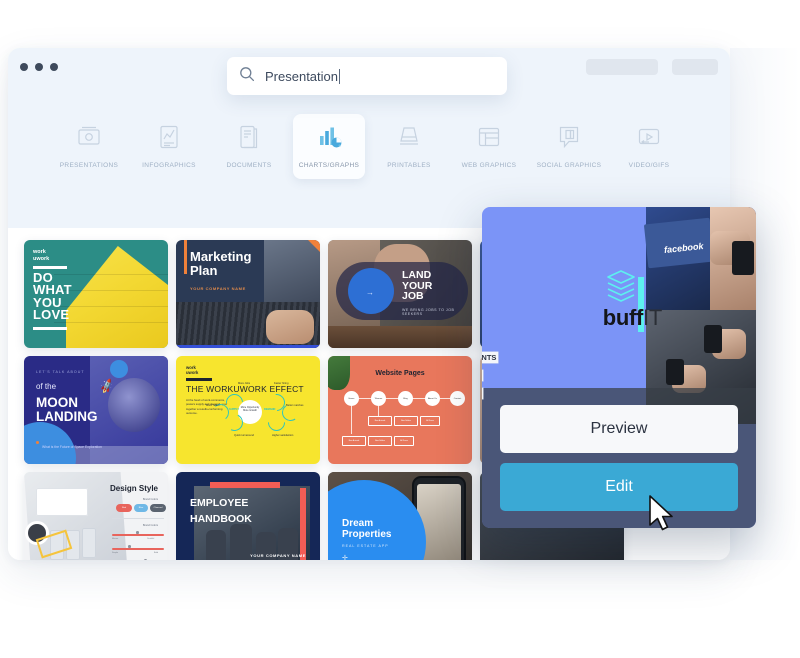  What do you see at coordinates (270, 409) in the screenshot?
I see `card-caption: DEMAND` at bounding box center [270, 409].